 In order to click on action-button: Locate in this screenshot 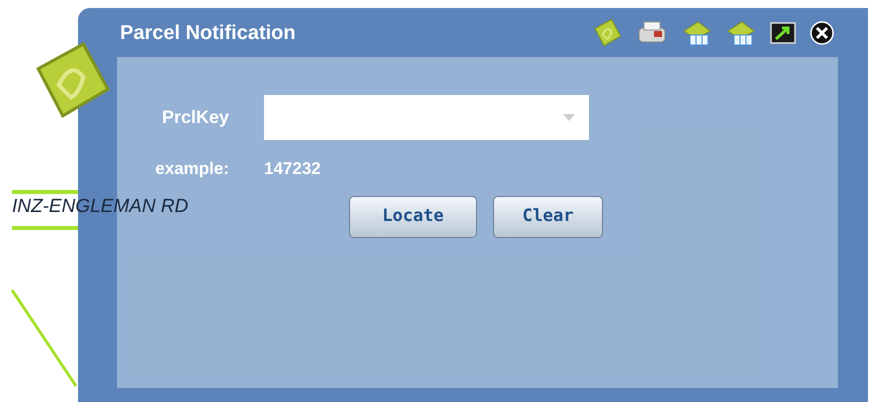, I will do `click(413, 217)`.